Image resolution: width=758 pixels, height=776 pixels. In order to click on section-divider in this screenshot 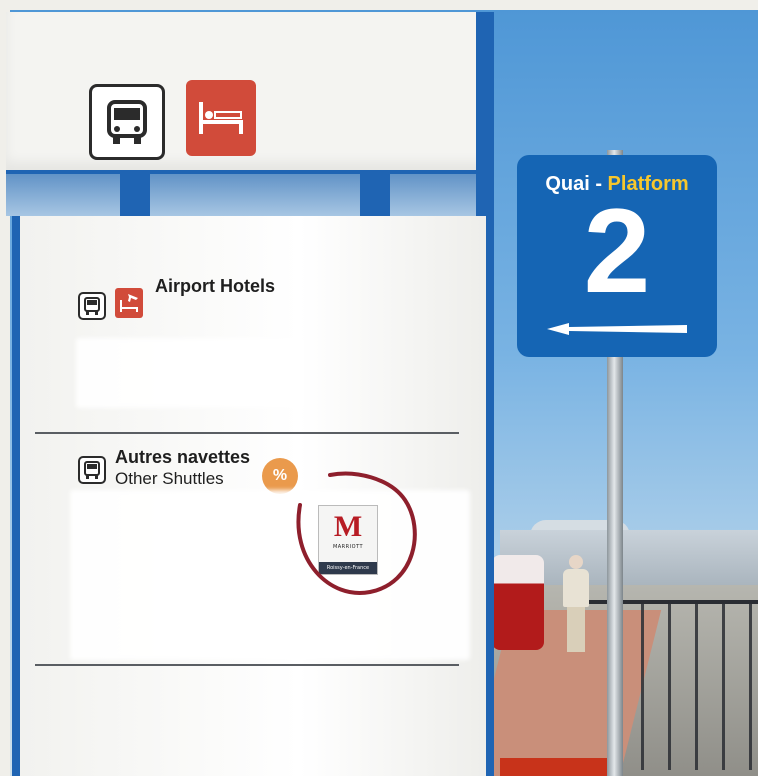, I will do `click(247, 665)`.